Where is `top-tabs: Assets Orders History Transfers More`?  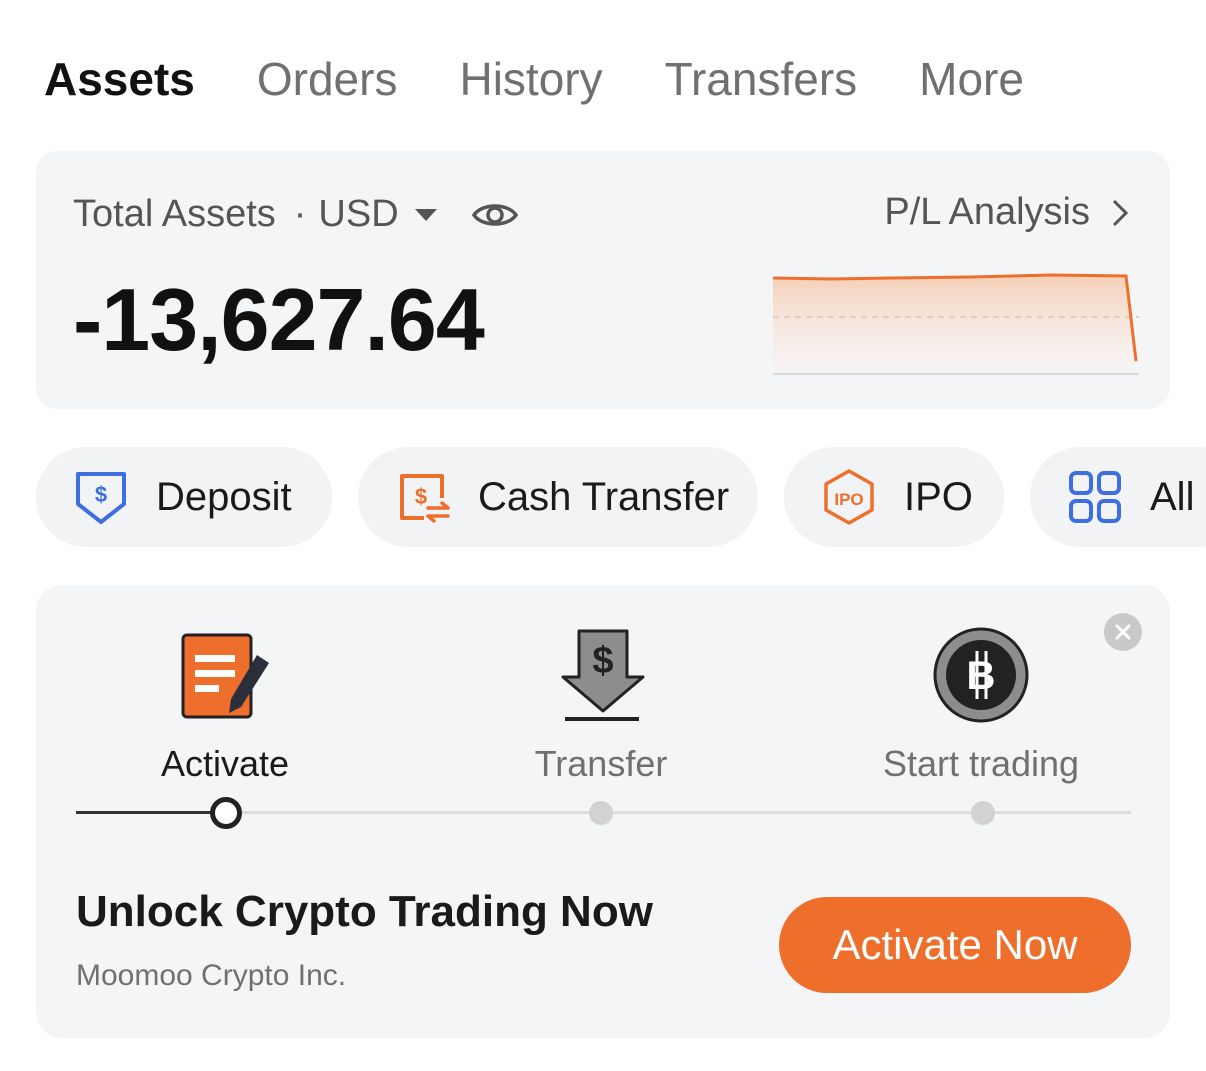
top-tabs: Assets Orders History Transfers More is located at coordinates (532, 83).